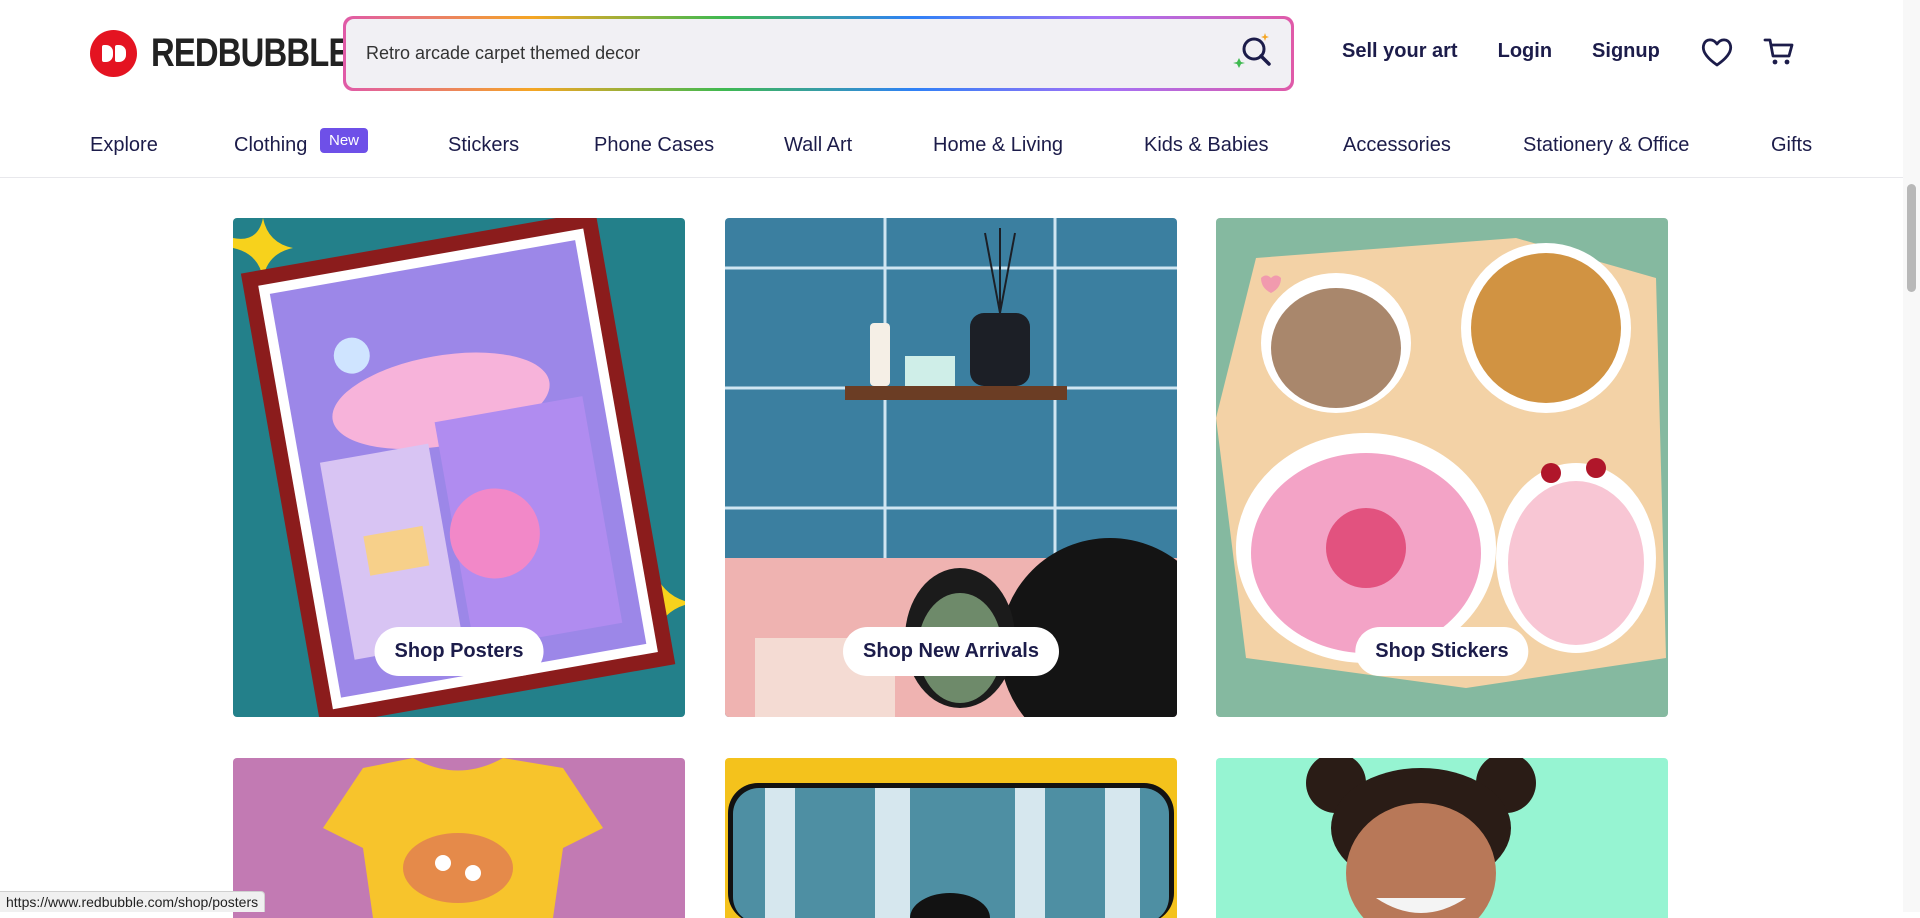  What do you see at coordinates (124, 145) in the screenshot?
I see `nav-explore: Explore` at bounding box center [124, 145].